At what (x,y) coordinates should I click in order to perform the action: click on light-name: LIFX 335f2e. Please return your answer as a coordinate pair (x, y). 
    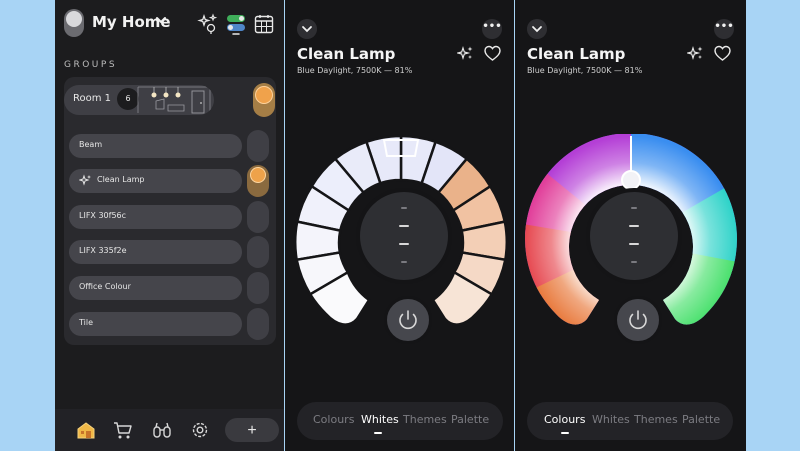
    Looking at the image, I should click on (103, 250).